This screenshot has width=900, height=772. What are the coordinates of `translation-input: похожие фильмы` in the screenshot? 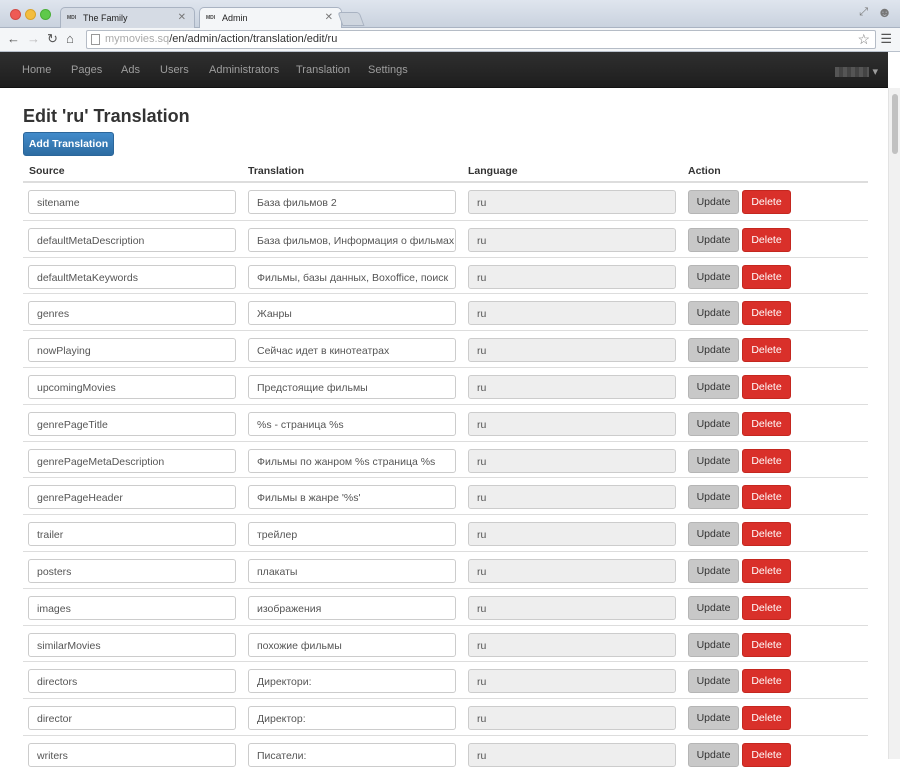 It's located at (352, 644).